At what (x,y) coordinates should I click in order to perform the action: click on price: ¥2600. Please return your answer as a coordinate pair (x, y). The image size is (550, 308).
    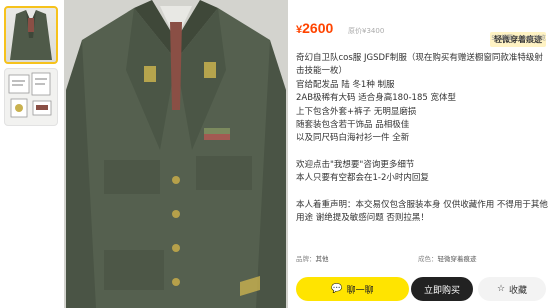
    Looking at the image, I should click on (314, 28).